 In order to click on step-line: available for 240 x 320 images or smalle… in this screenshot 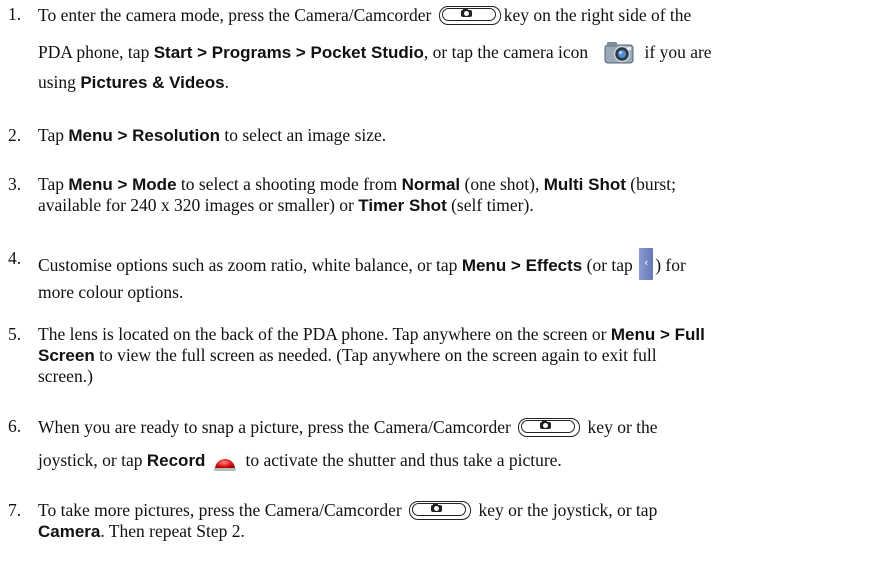, I will do `click(461, 205)`.